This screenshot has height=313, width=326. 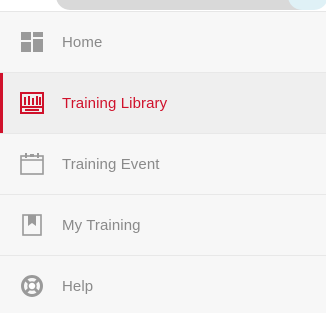 I want to click on sidebar-item-label: Help, so click(x=78, y=286).